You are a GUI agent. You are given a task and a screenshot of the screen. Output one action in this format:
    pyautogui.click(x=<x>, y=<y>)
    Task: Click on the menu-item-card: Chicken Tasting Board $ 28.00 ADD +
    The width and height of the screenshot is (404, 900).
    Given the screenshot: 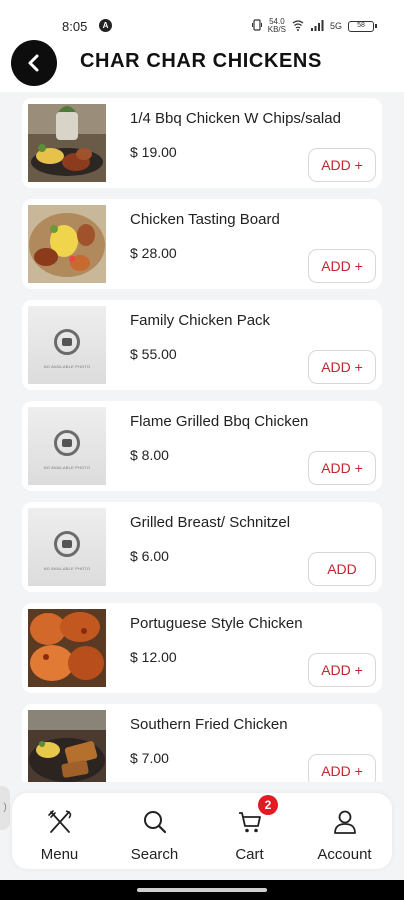 What is the action you would take?
    pyautogui.click(x=202, y=244)
    